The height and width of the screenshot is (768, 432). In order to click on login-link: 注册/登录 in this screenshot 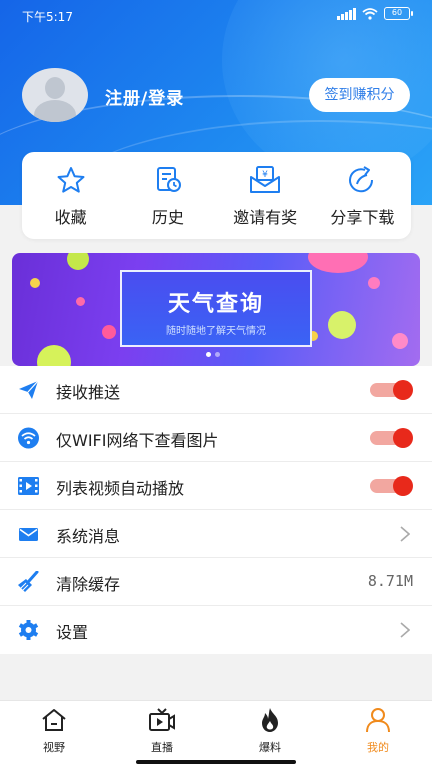, I will do `click(144, 96)`.